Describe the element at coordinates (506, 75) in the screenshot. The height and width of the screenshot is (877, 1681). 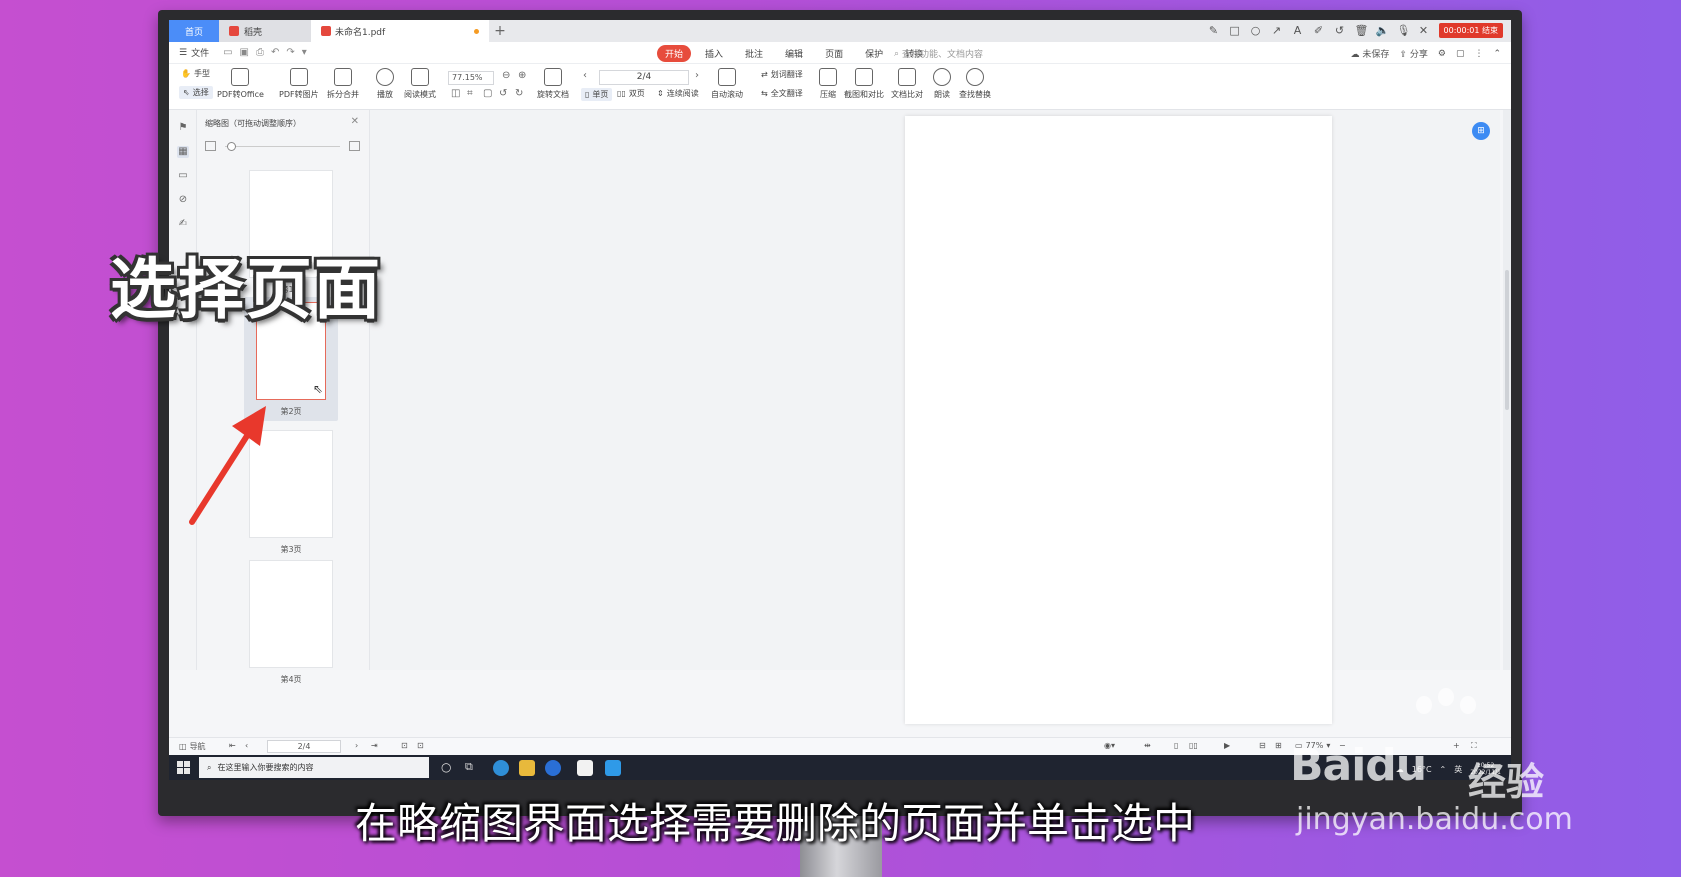
I see `zoom-out-icon: ⊖` at that location.